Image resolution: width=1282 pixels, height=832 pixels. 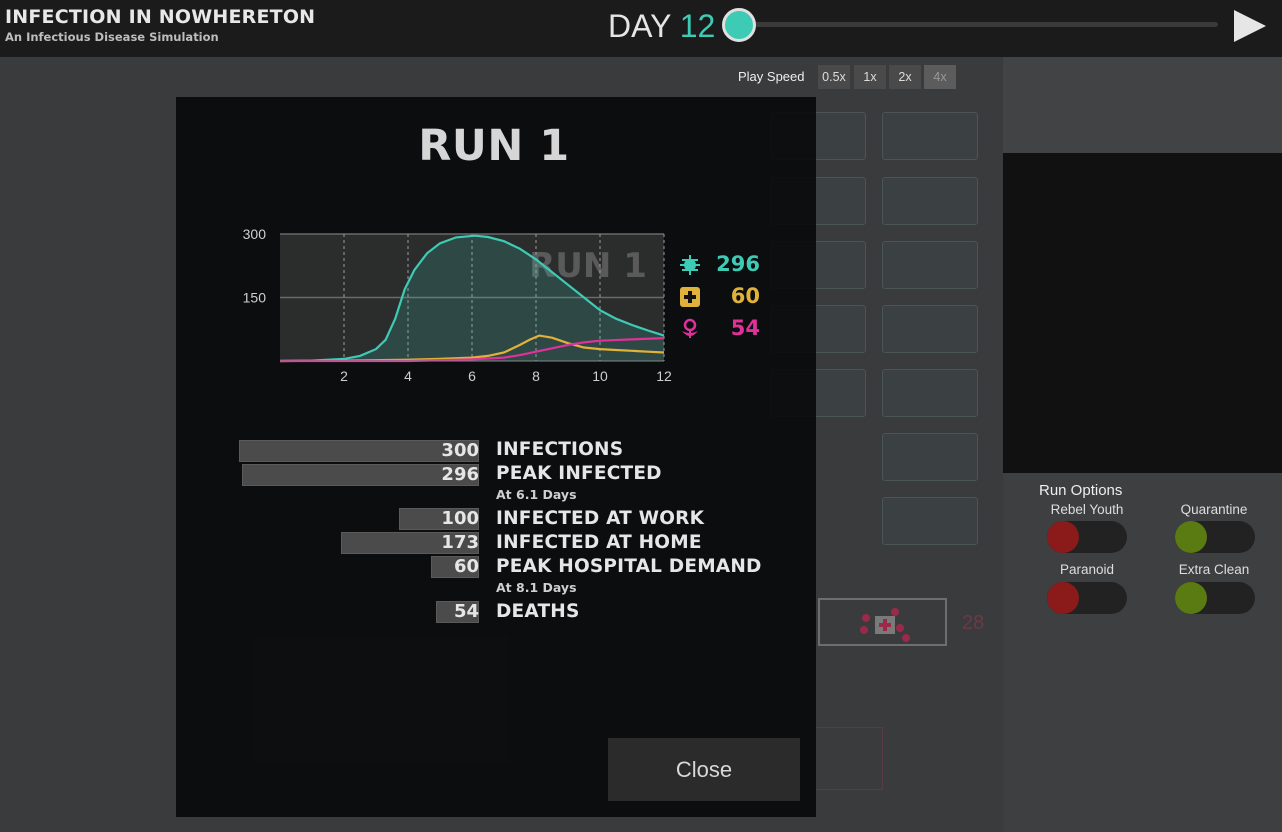 What do you see at coordinates (1215, 598) in the screenshot?
I see `extra-clean-toggle` at bounding box center [1215, 598].